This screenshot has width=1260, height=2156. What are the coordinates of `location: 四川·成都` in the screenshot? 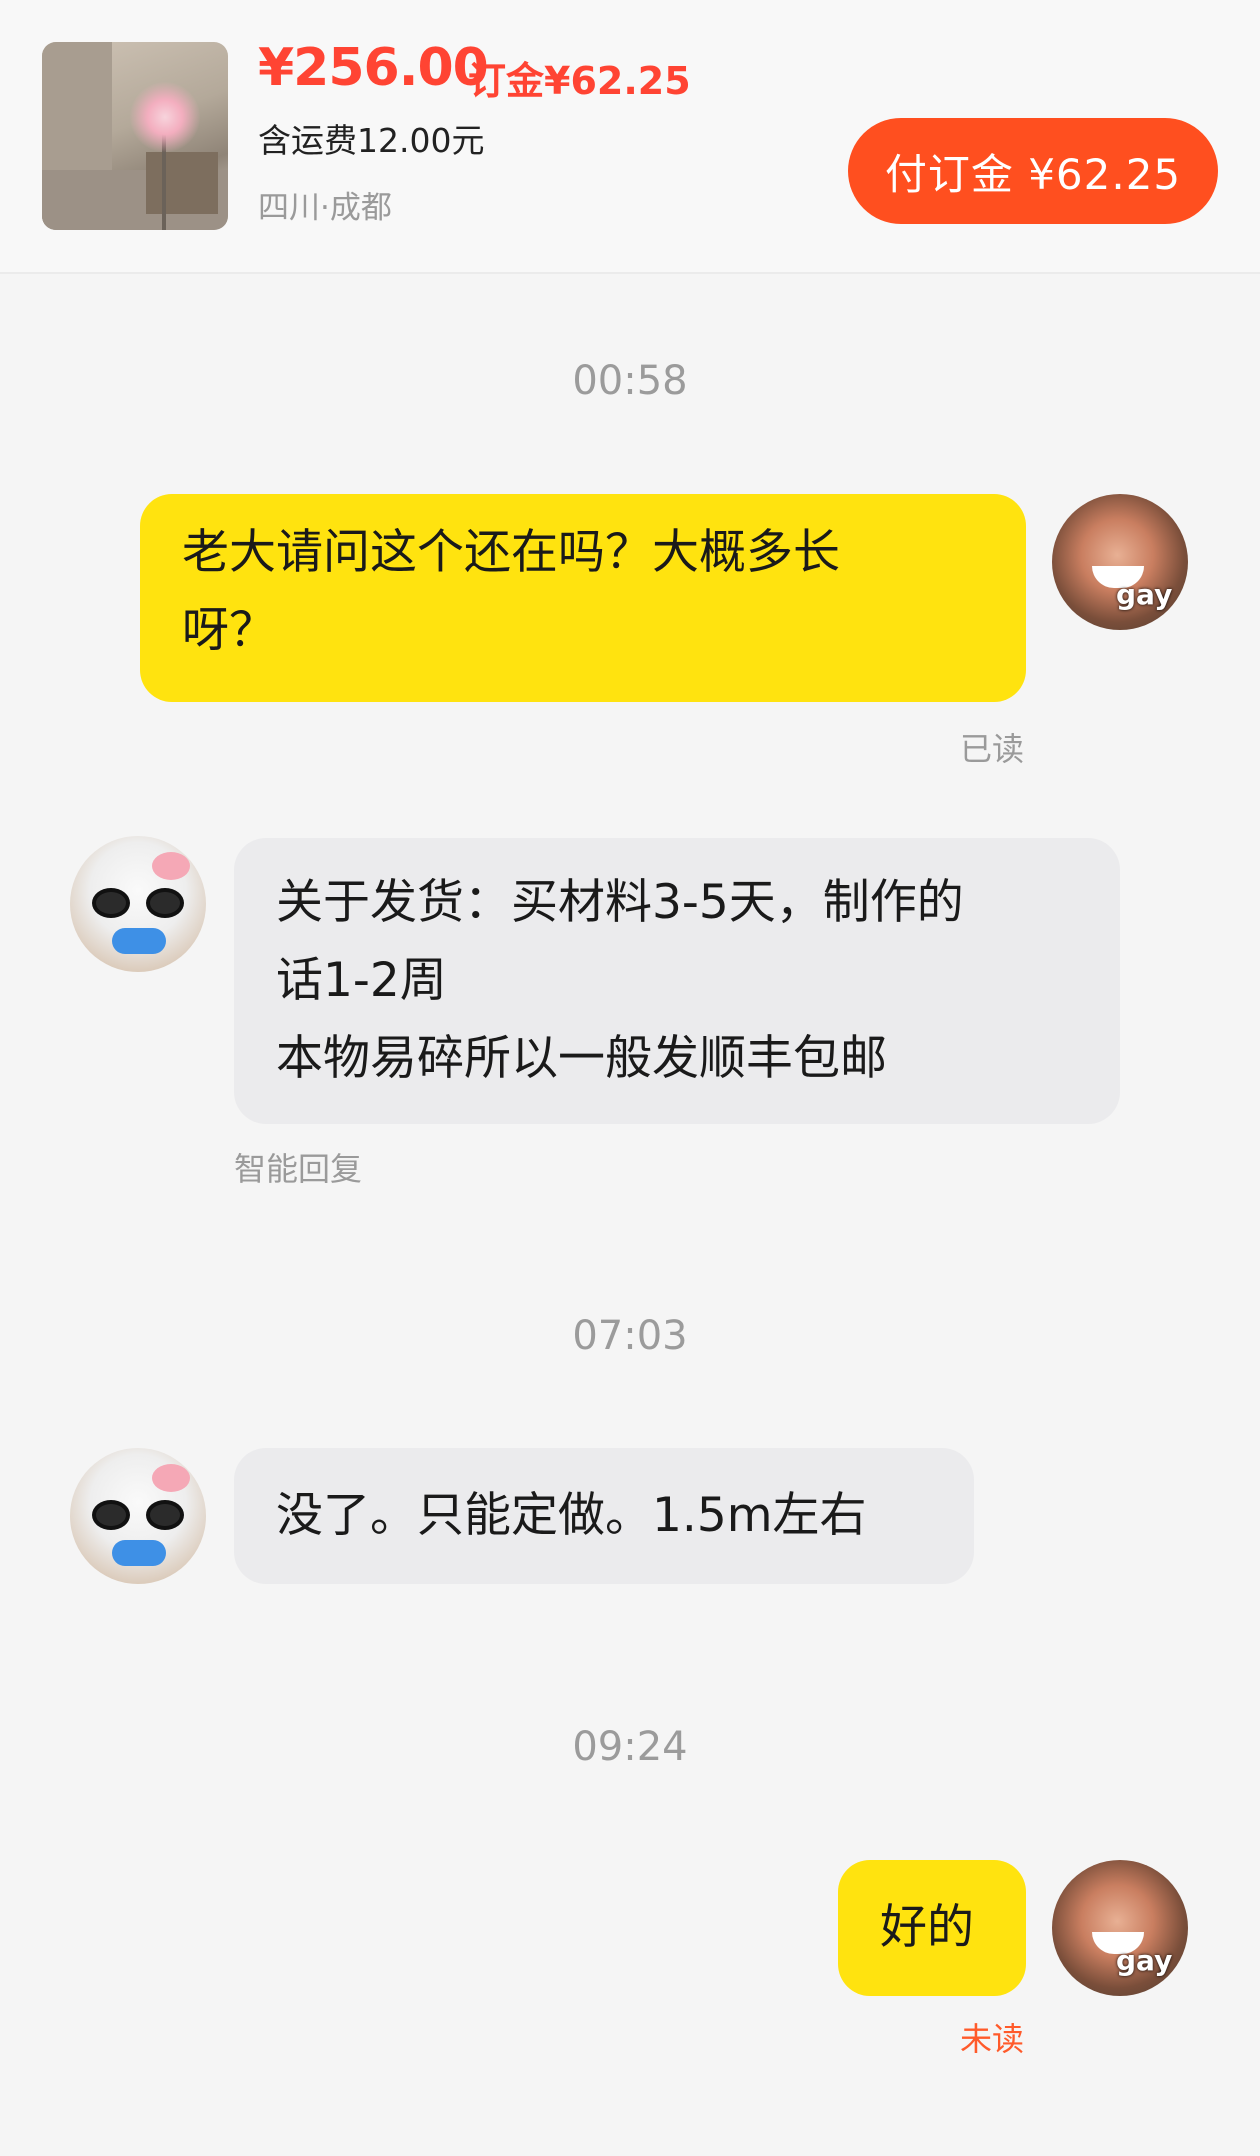 It's located at (325, 208).